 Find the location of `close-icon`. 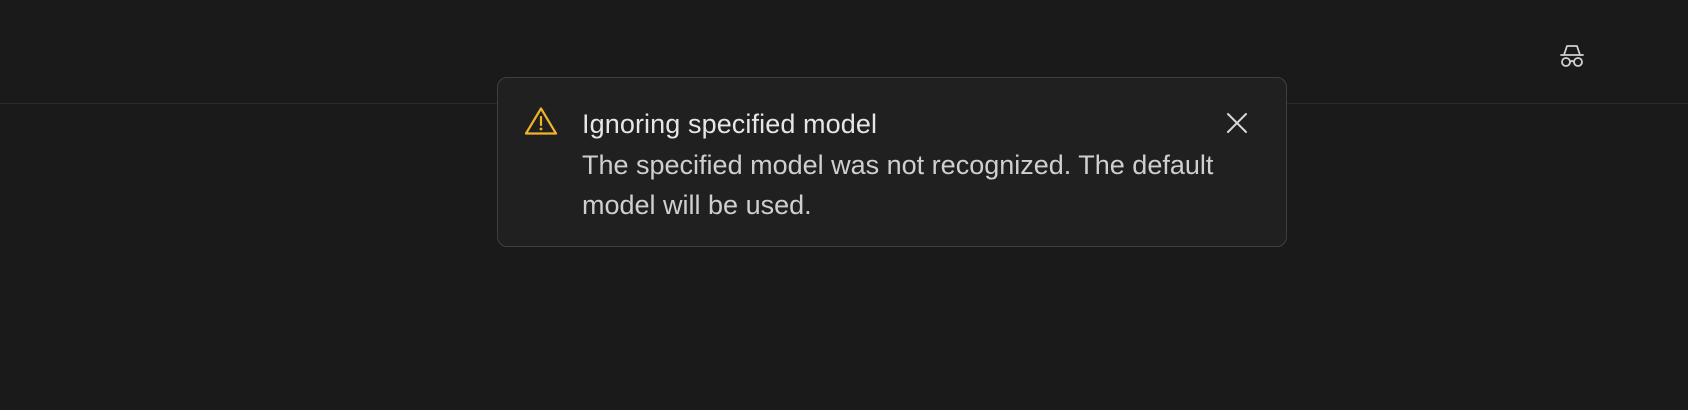

close-icon is located at coordinates (1237, 123).